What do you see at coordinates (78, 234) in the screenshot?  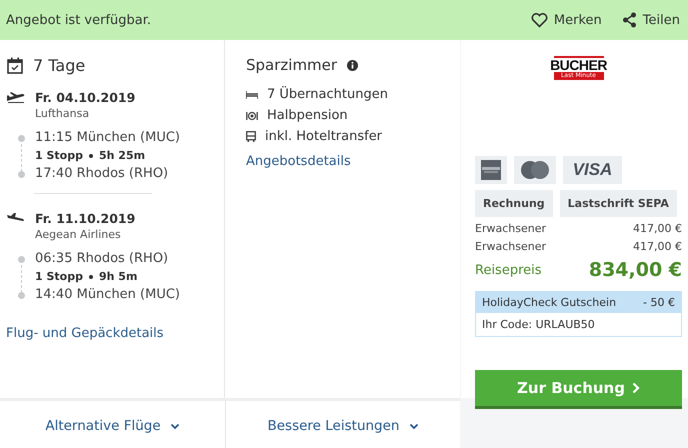 I see `airline-name: Aegean Airlines` at bounding box center [78, 234].